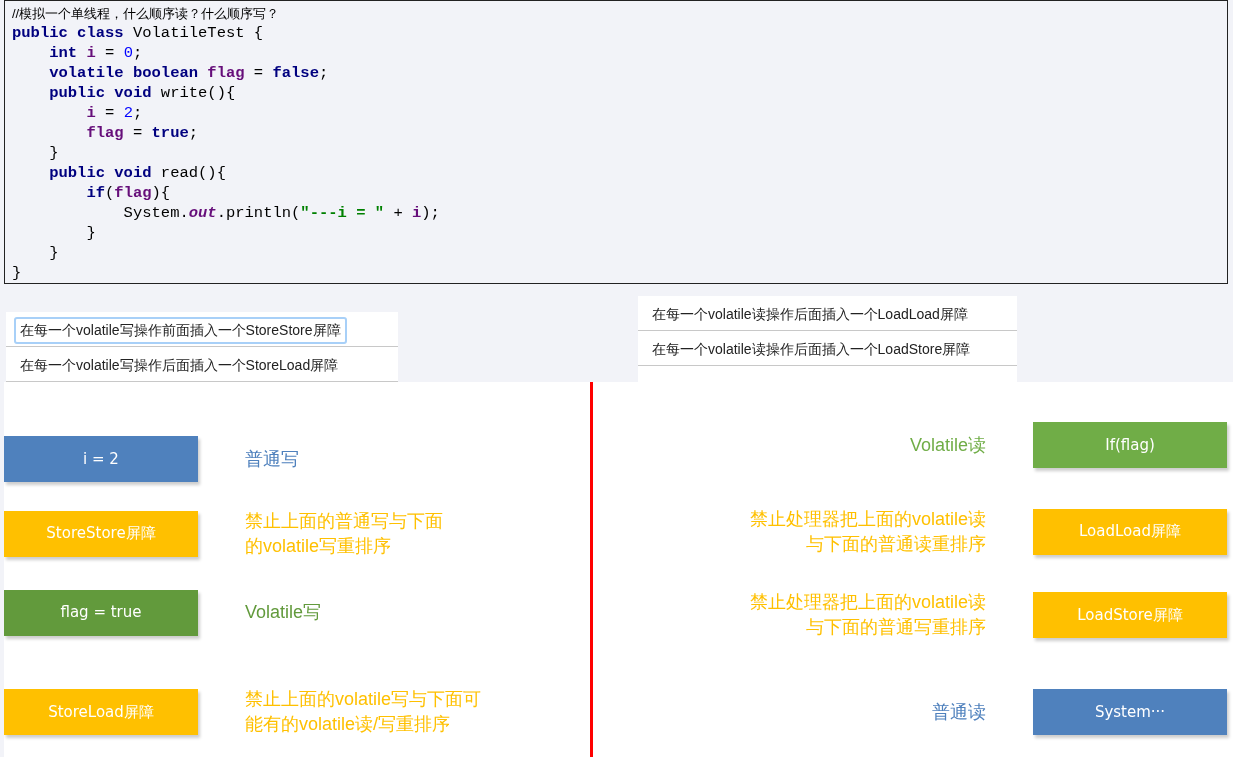  I want to click on step-block: LoadLoad屏障, so click(1130, 531).